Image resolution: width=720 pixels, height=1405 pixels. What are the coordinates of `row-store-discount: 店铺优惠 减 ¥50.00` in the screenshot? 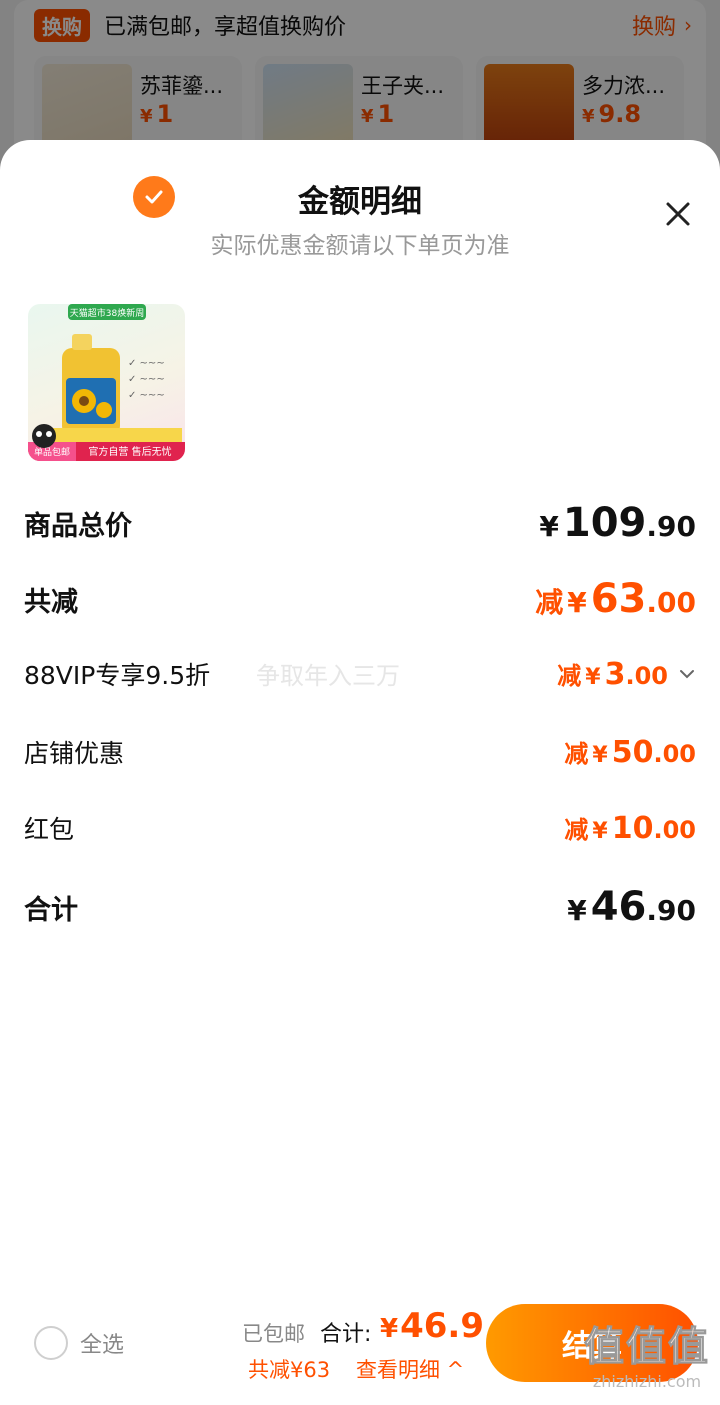 It's located at (360, 752).